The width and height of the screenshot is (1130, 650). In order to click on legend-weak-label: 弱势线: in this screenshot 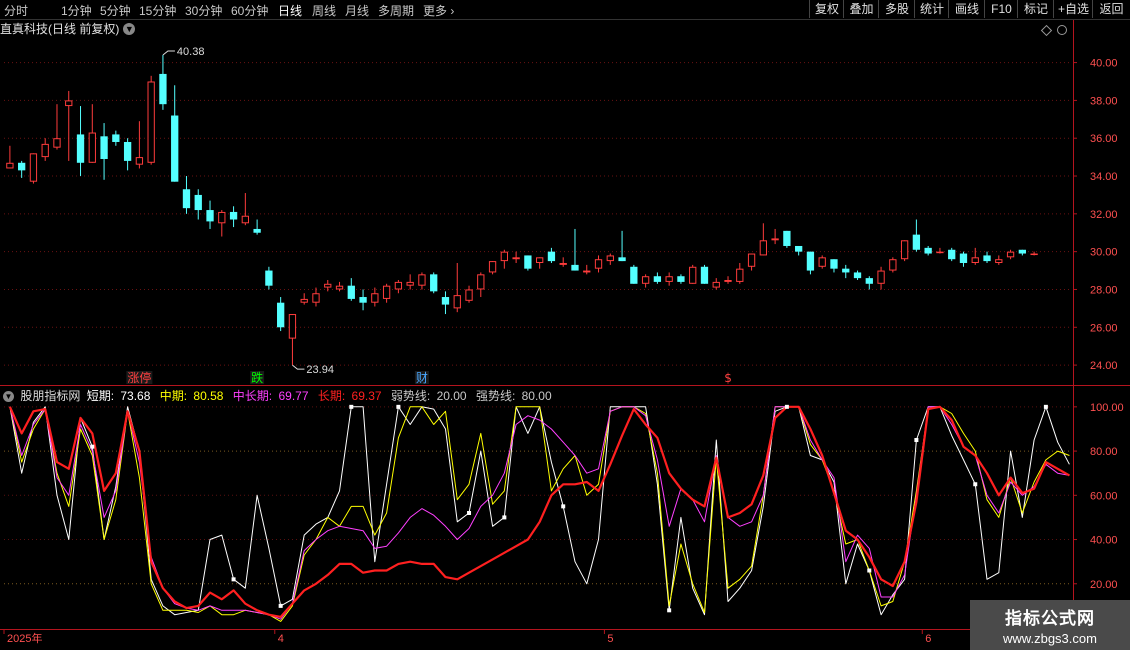, I will do `click(412, 396)`.